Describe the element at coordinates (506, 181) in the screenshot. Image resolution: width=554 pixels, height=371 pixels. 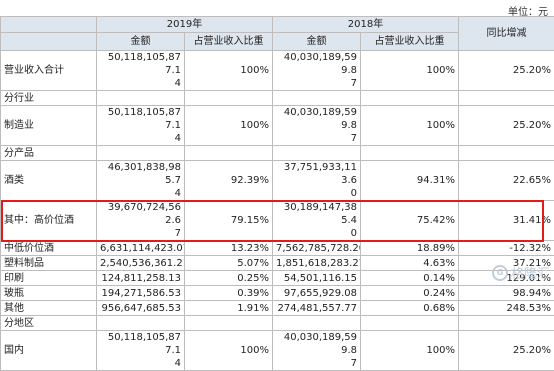
I see `yoy-change: 22.65%` at that location.